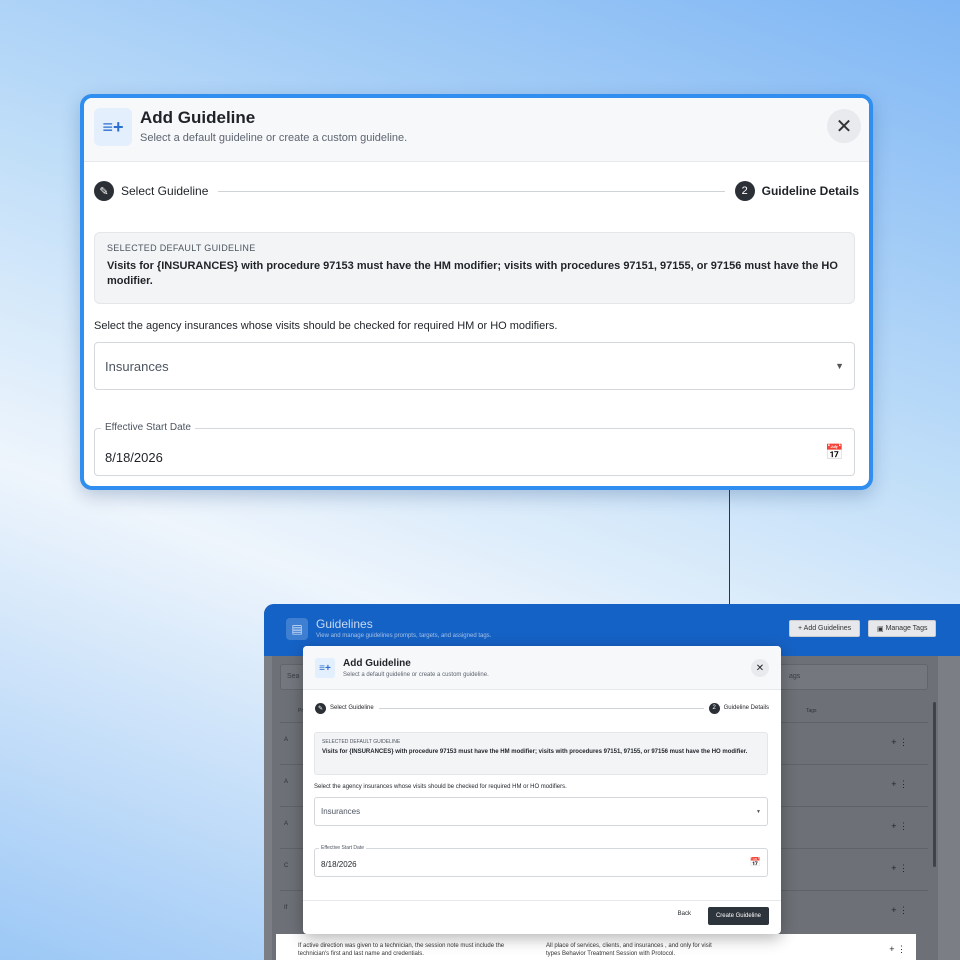 The width and height of the screenshot is (960, 960). What do you see at coordinates (198, 117) in the screenshot?
I see `dialog-title: Add Guideline` at bounding box center [198, 117].